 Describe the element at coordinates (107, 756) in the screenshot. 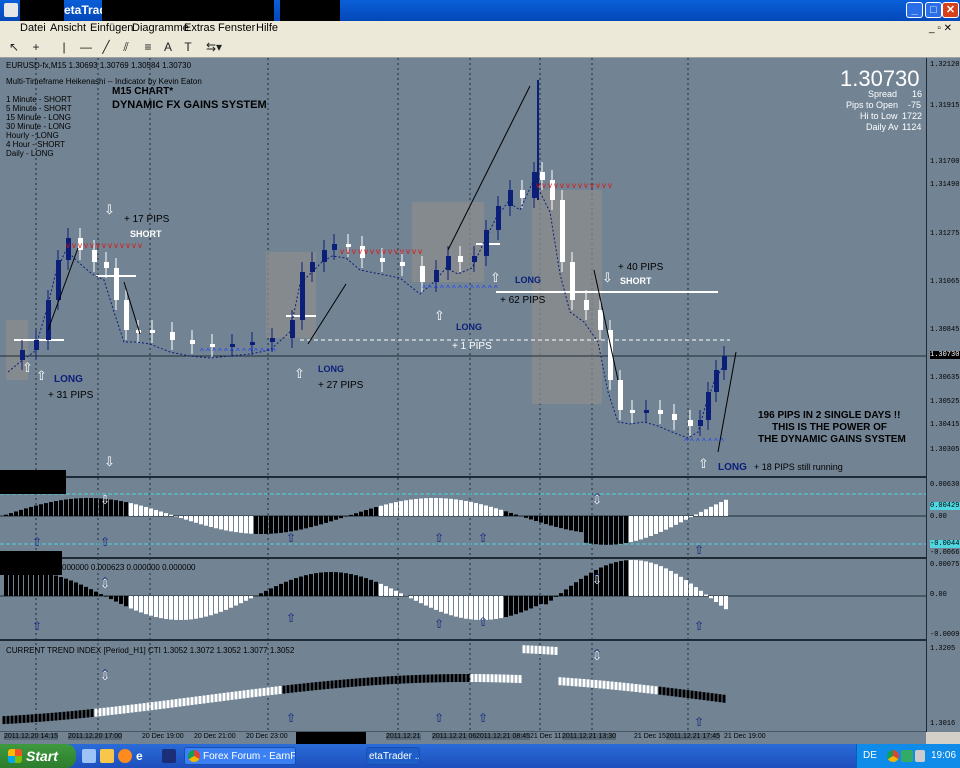

I see `quicklaunch-folder-icon` at that location.